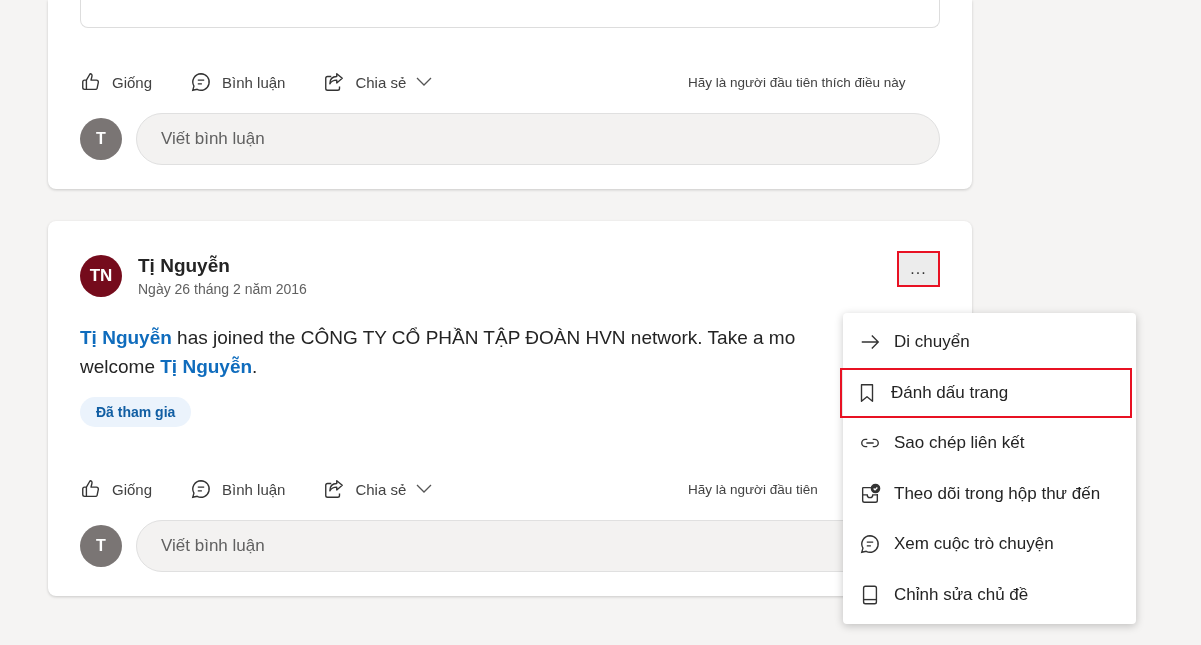  What do you see at coordinates (538, 139) in the screenshot?
I see `comment-field: Viết bình luận` at bounding box center [538, 139].